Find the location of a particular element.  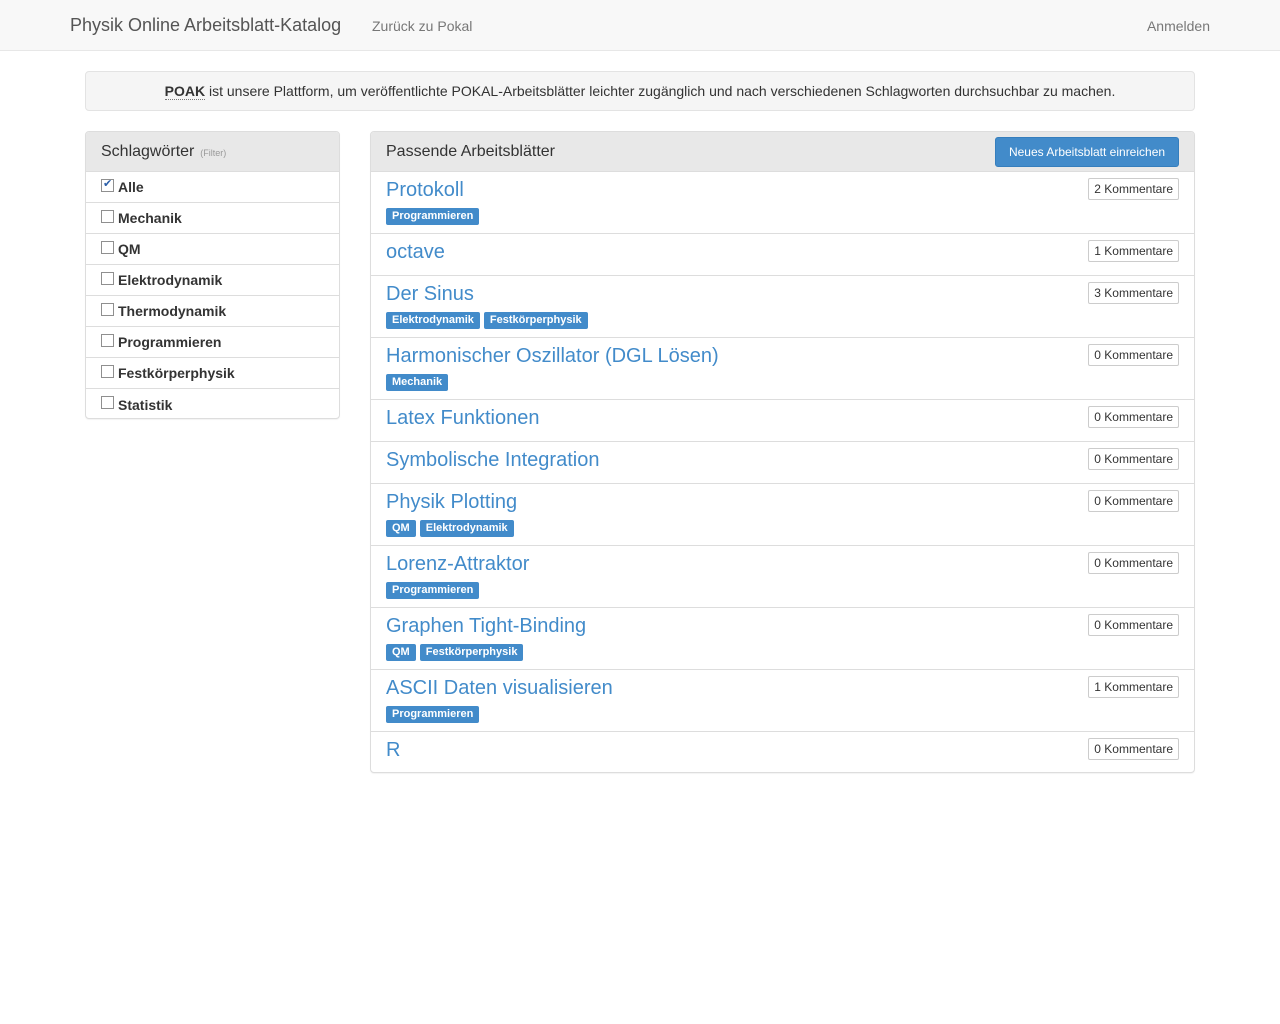

worksheet-title-link: octave is located at coordinates (415, 252).